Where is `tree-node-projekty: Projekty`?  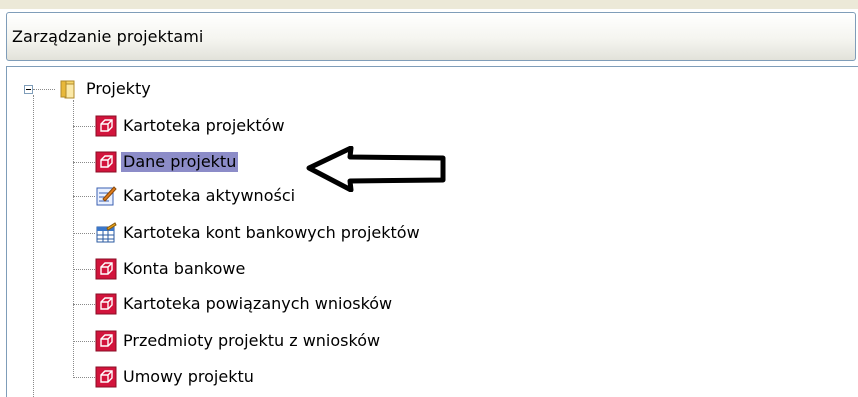 tree-node-projekty: Projekty is located at coordinates (105, 89).